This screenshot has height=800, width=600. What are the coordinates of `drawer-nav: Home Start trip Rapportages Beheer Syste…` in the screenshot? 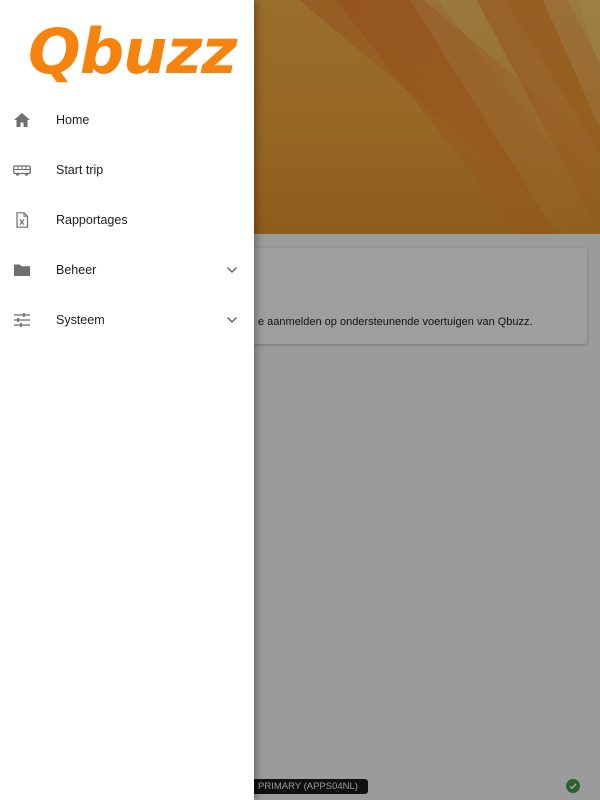 It's located at (127, 220).